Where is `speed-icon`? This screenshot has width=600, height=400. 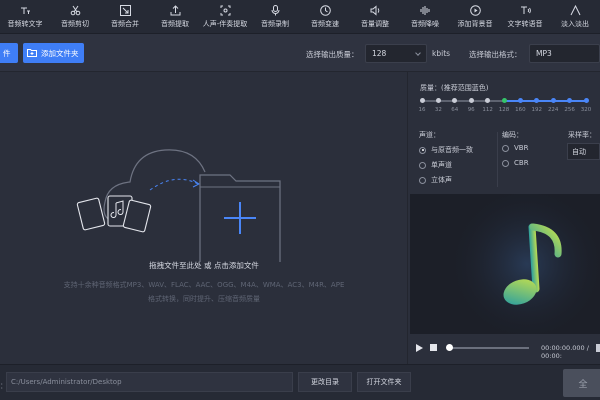 speed-icon is located at coordinates (325, 10).